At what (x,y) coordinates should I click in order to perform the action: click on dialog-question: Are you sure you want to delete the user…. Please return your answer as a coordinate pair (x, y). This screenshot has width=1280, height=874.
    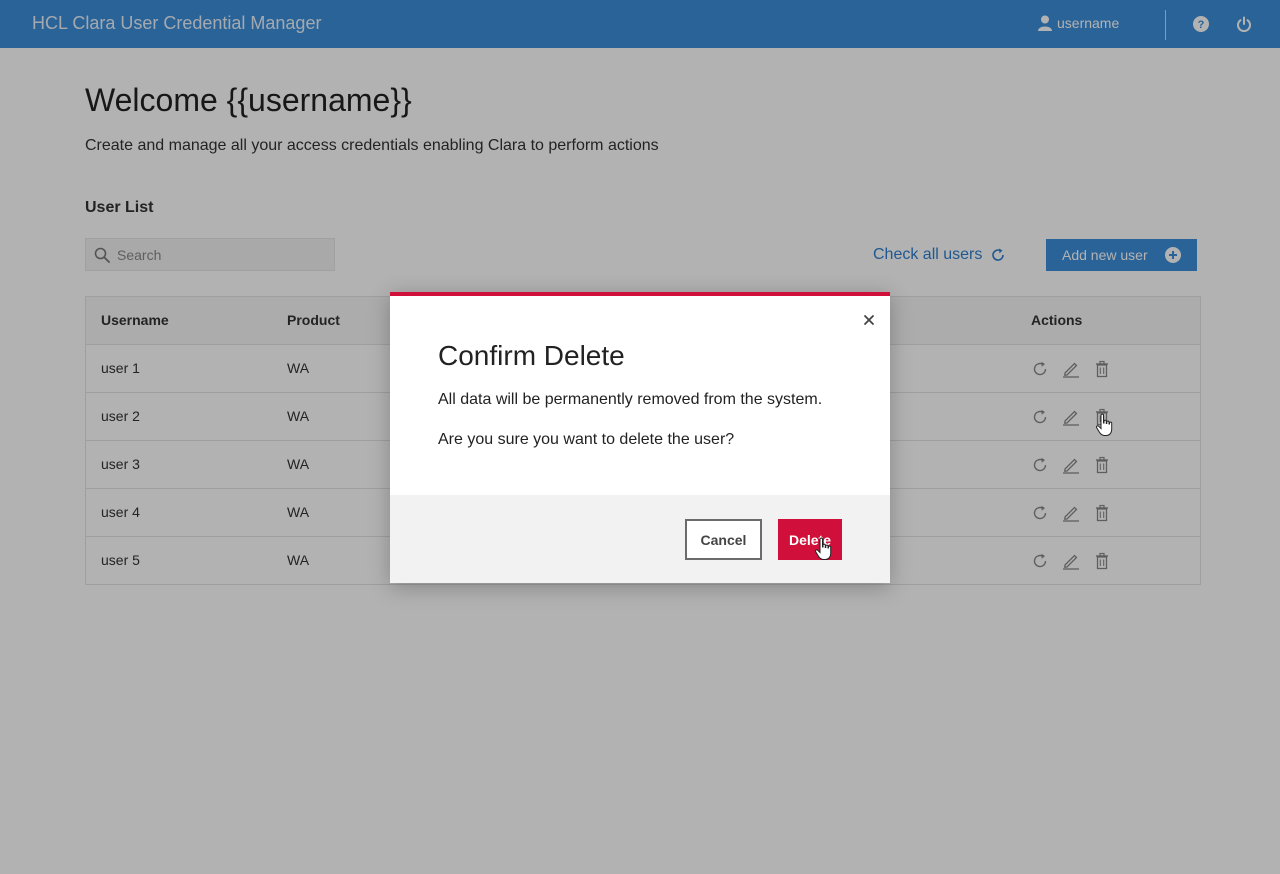
    Looking at the image, I should click on (586, 439).